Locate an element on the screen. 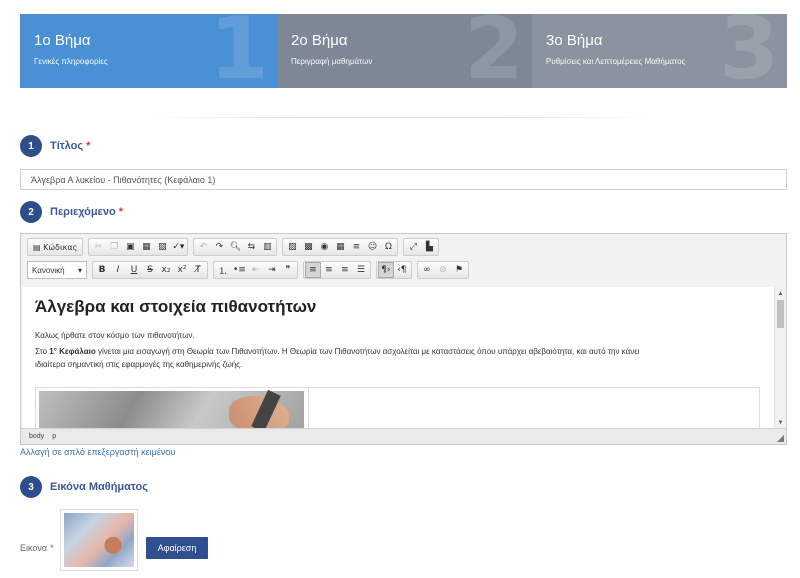 Image resolution: width=800 pixels, height=578 pixels. format-select-value: Κανονική is located at coordinates (48, 270).